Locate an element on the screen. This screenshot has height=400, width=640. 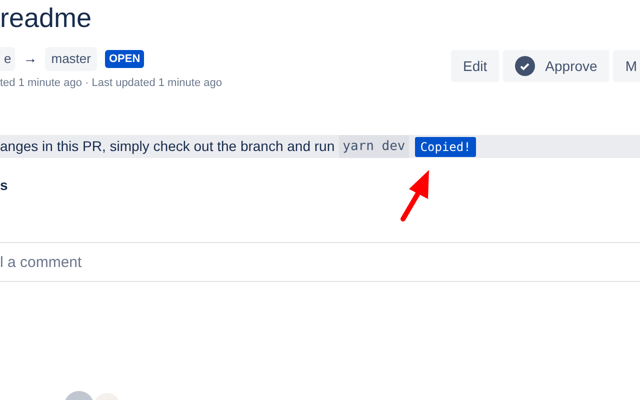
description-text: anges in this PR, simply check out the branch and run is located at coordinates (167, 146).